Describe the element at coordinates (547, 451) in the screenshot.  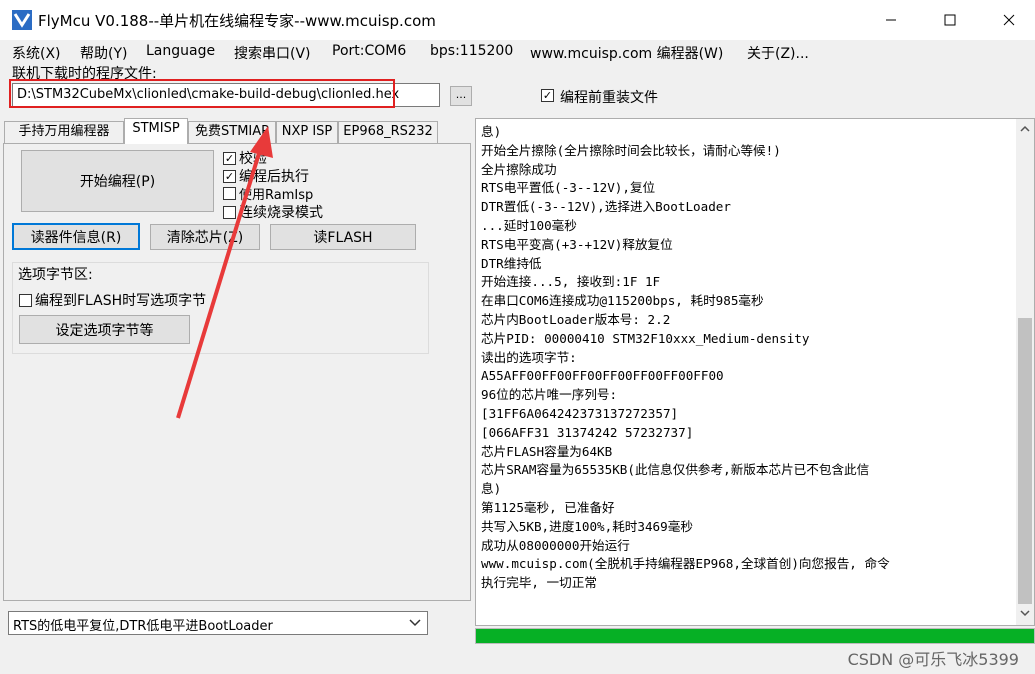
I see `log-line: 芯片FLASH容量为64KB` at that location.